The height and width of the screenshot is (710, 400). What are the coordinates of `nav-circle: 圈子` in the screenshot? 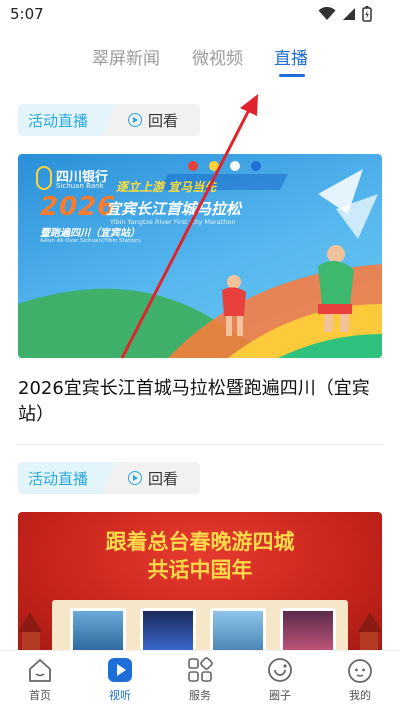 It's located at (280, 680).